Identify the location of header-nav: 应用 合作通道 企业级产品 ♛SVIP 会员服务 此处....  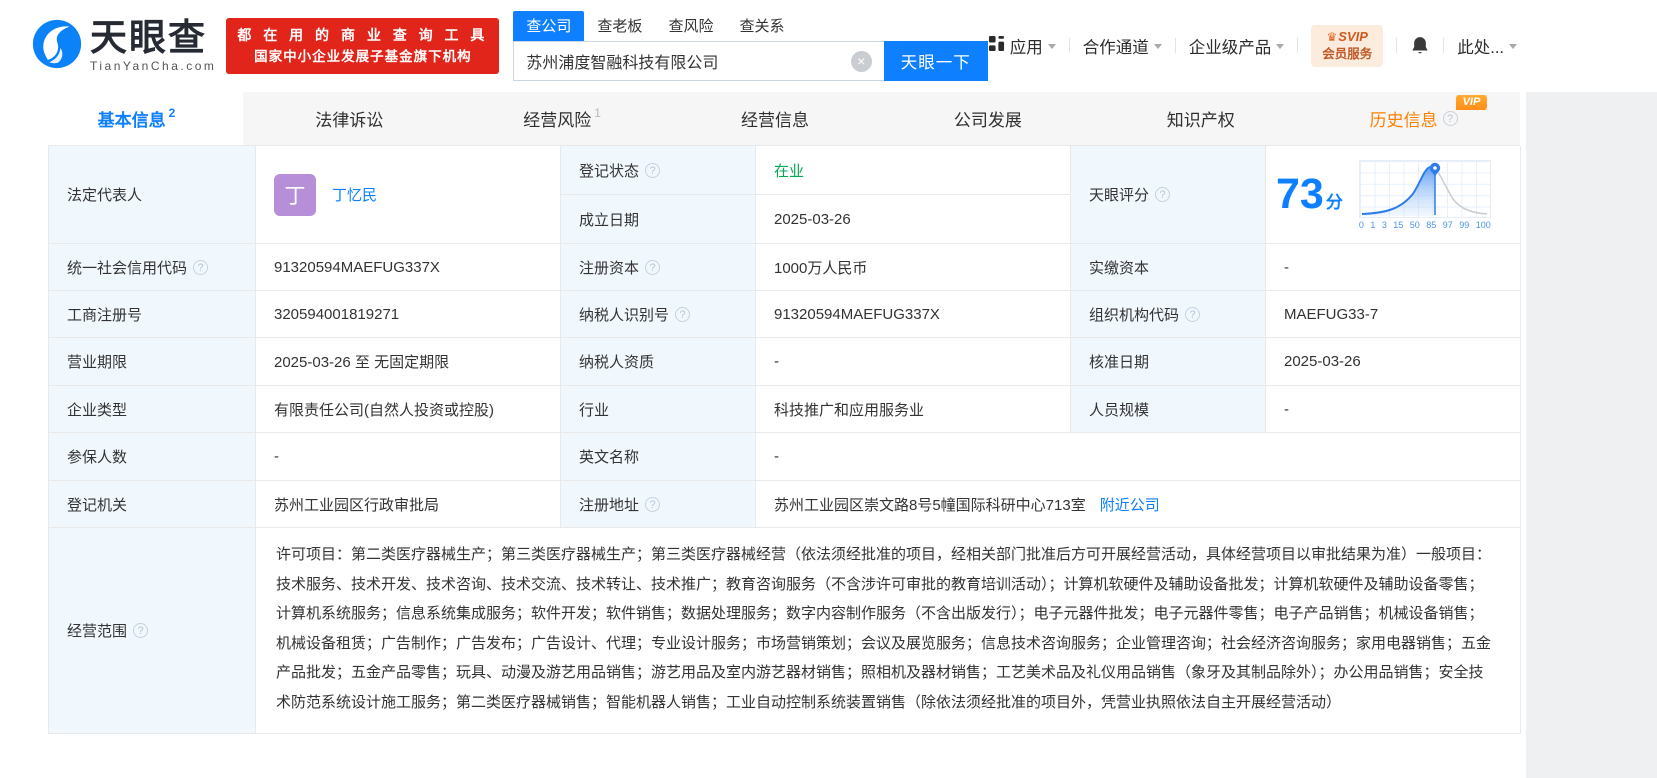
(1252, 46).